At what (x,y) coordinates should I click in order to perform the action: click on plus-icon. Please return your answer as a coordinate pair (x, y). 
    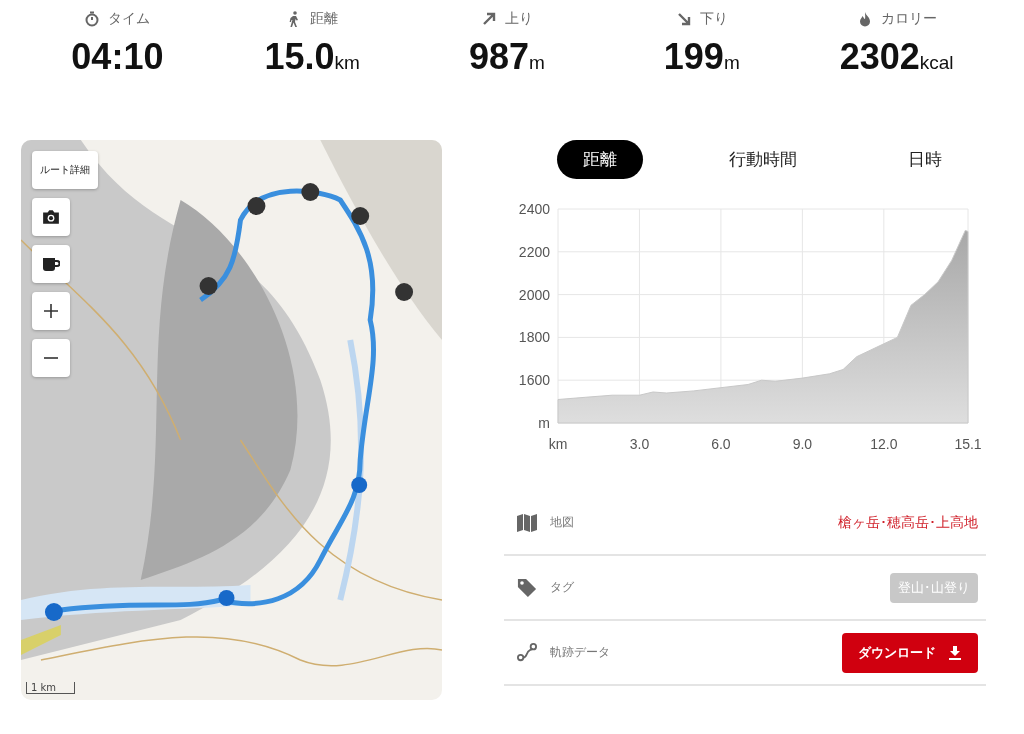
    Looking at the image, I should click on (51, 311).